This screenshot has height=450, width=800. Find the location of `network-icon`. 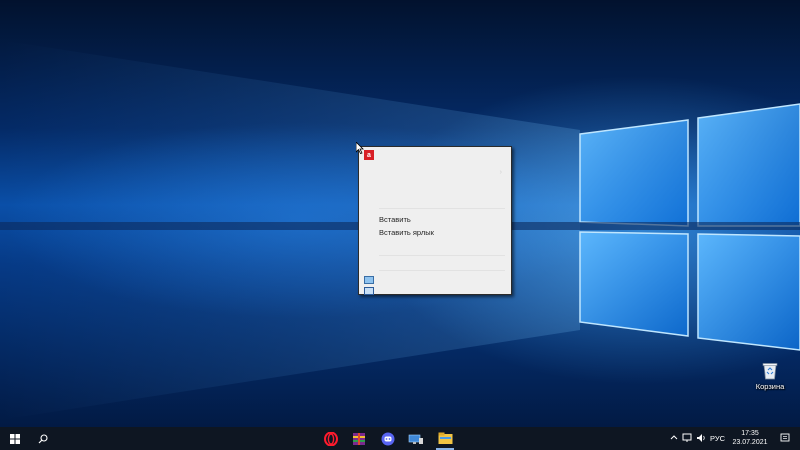

network-icon is located at coordinates (687, 438).